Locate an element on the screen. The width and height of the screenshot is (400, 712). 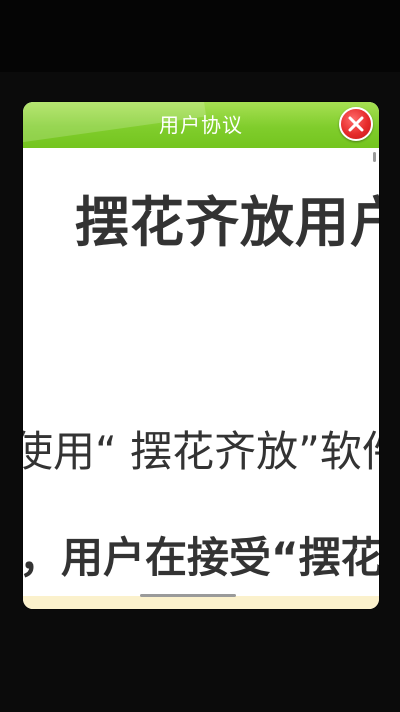
status-bar-area is located at coordinates (200, 36).